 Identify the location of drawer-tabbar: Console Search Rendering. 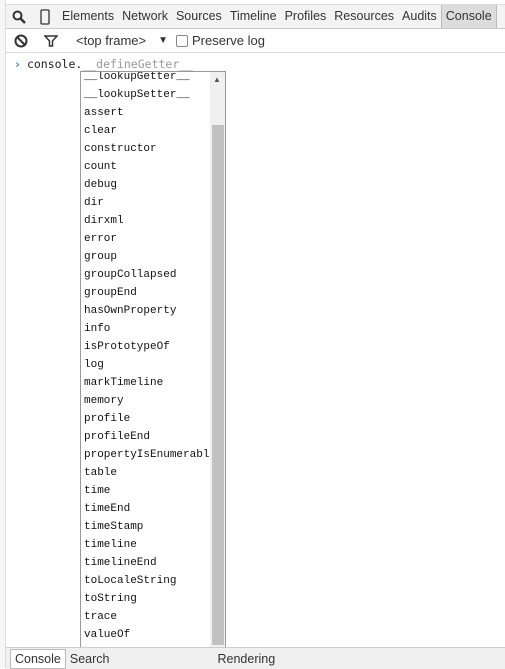
(255, 658).